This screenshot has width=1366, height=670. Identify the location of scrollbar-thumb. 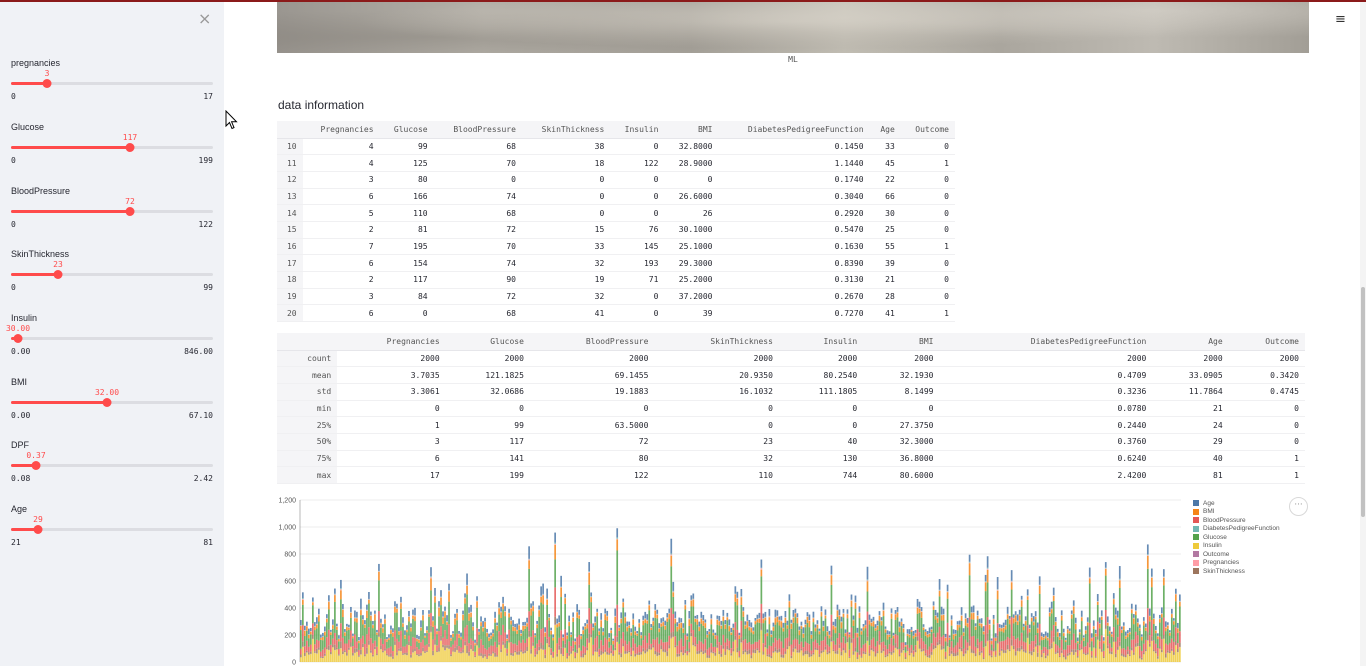
(1363, 402).